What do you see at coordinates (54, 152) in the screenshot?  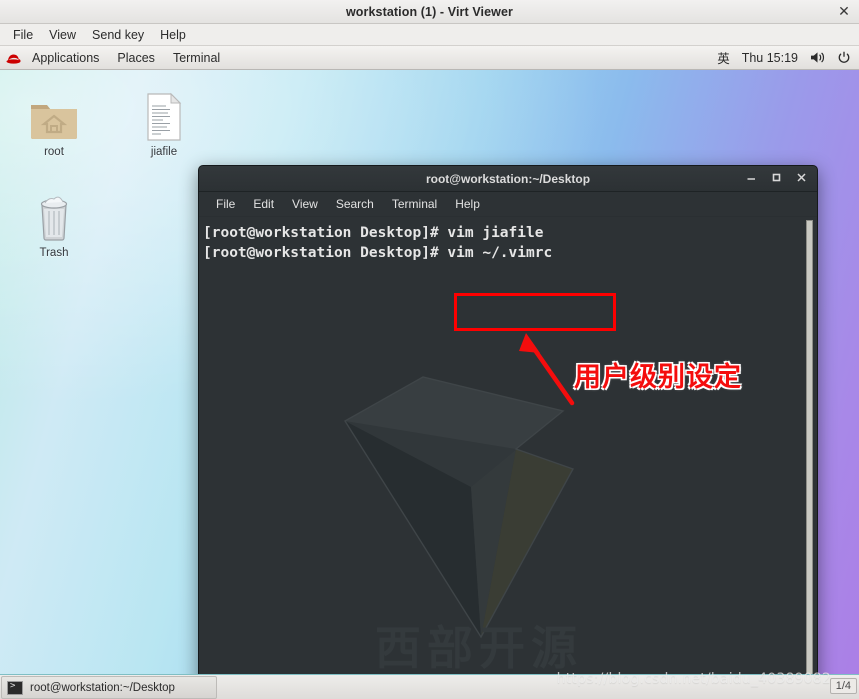 I see `desktop-icon-label: root` at bounding box center [54, 152].